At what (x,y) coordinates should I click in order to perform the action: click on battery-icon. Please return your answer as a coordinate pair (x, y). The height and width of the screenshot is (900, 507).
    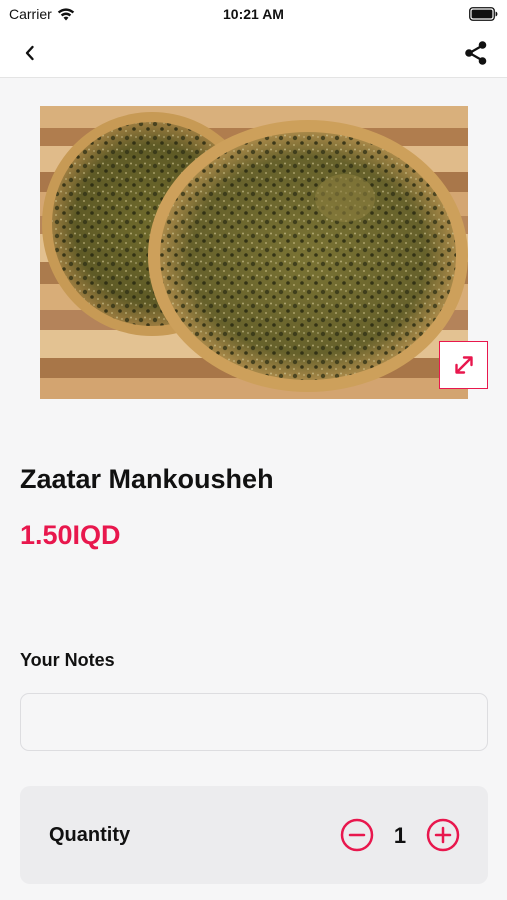
    Looking at the image, I should click on (483, 14).